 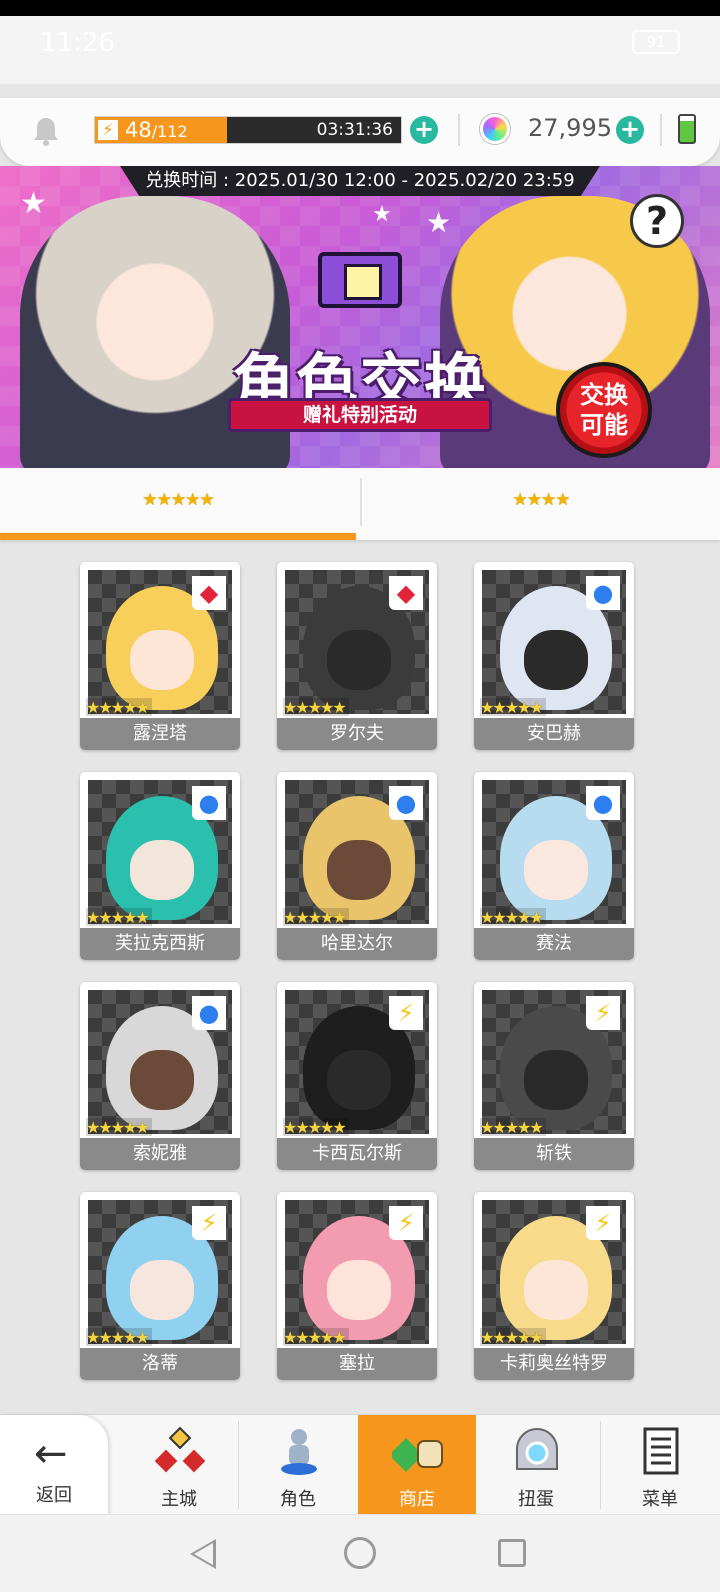 What do you see at coordinates (570, 128) in the screenshot?
I see `gem-count: 27,995` at bounding box center [570, 128].